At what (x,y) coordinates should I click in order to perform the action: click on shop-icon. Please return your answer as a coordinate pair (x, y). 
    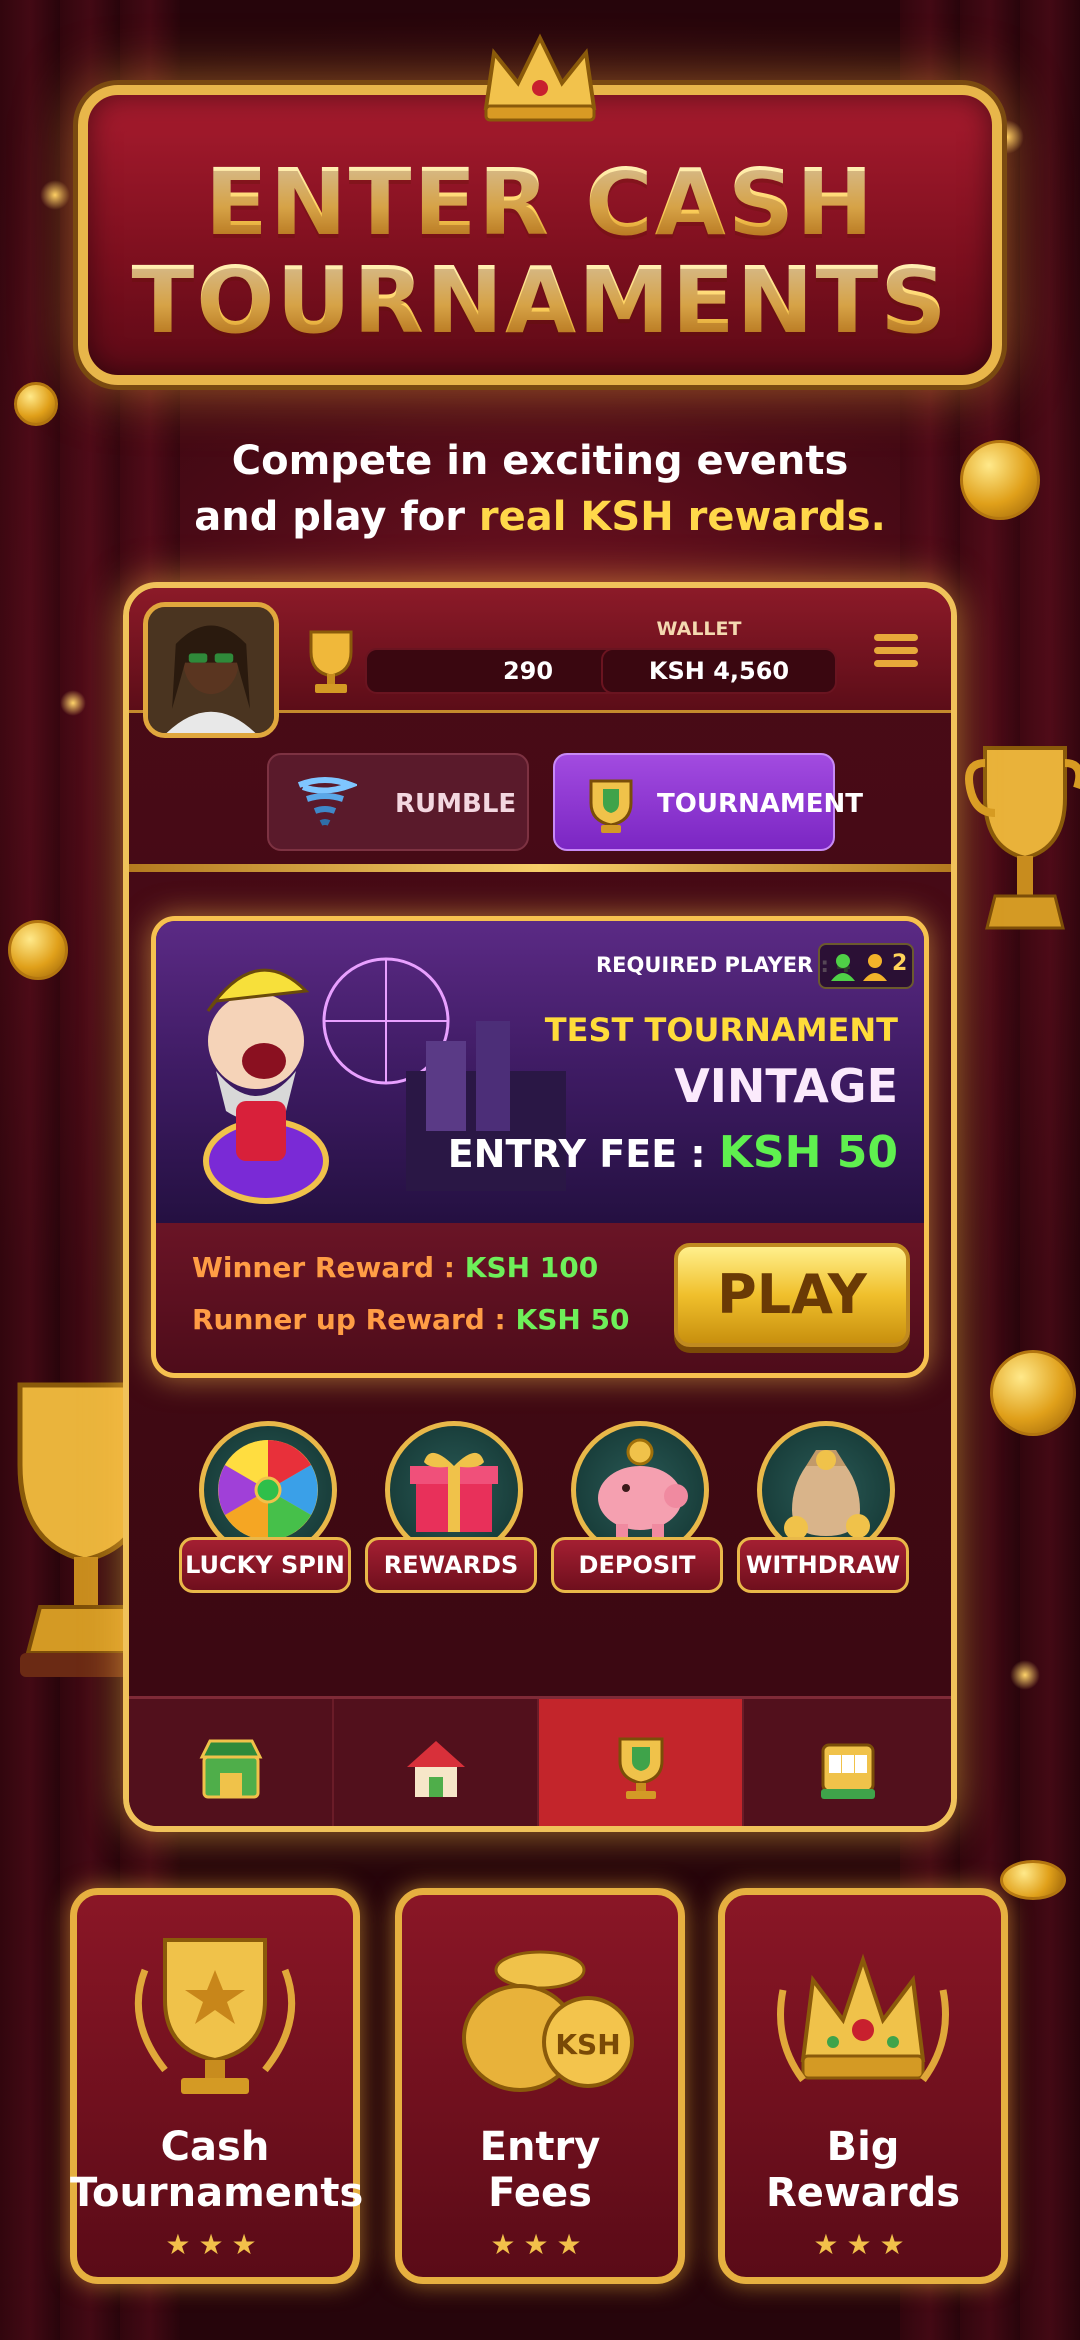
    Looking at the image, I should click on (230, 1769).